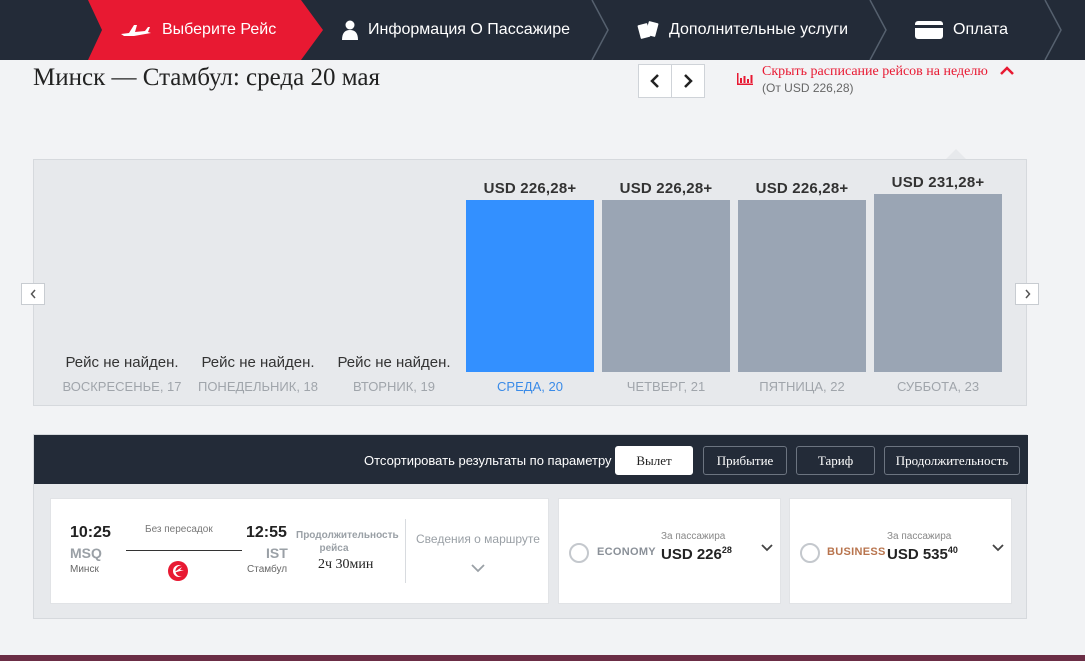 The image size is (1085, 661). I want to click on bottom-strip, so click(542, 658).